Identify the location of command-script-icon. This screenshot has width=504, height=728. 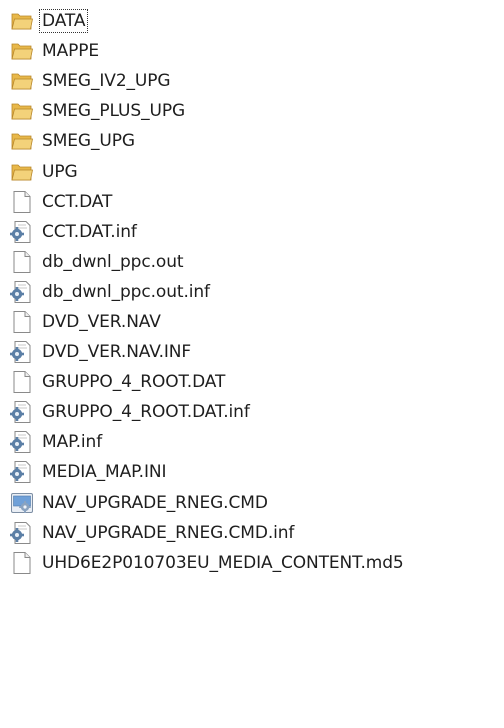
(22, 503).